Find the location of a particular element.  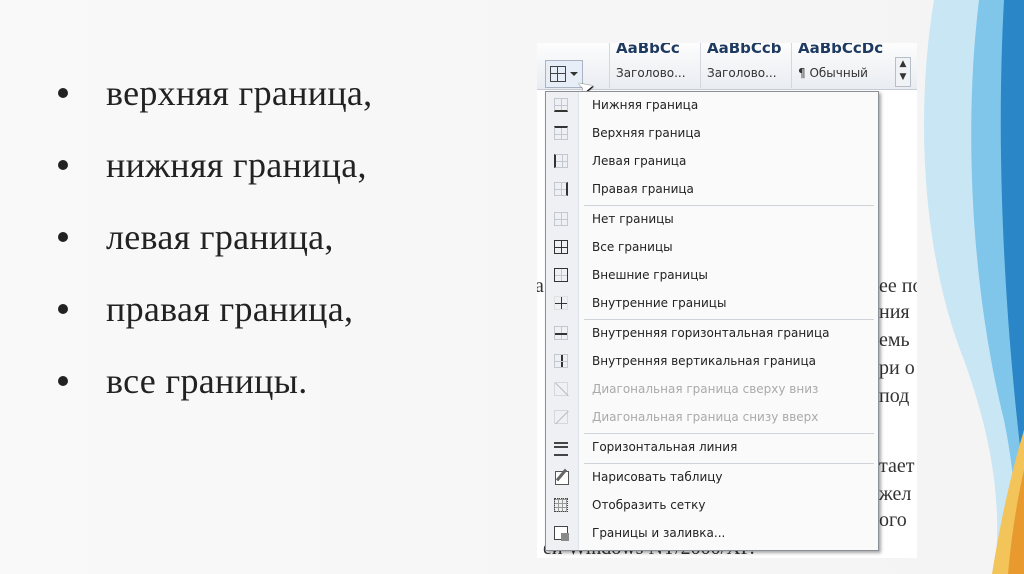

draw-table-icon is located at coordinates (561, 477).